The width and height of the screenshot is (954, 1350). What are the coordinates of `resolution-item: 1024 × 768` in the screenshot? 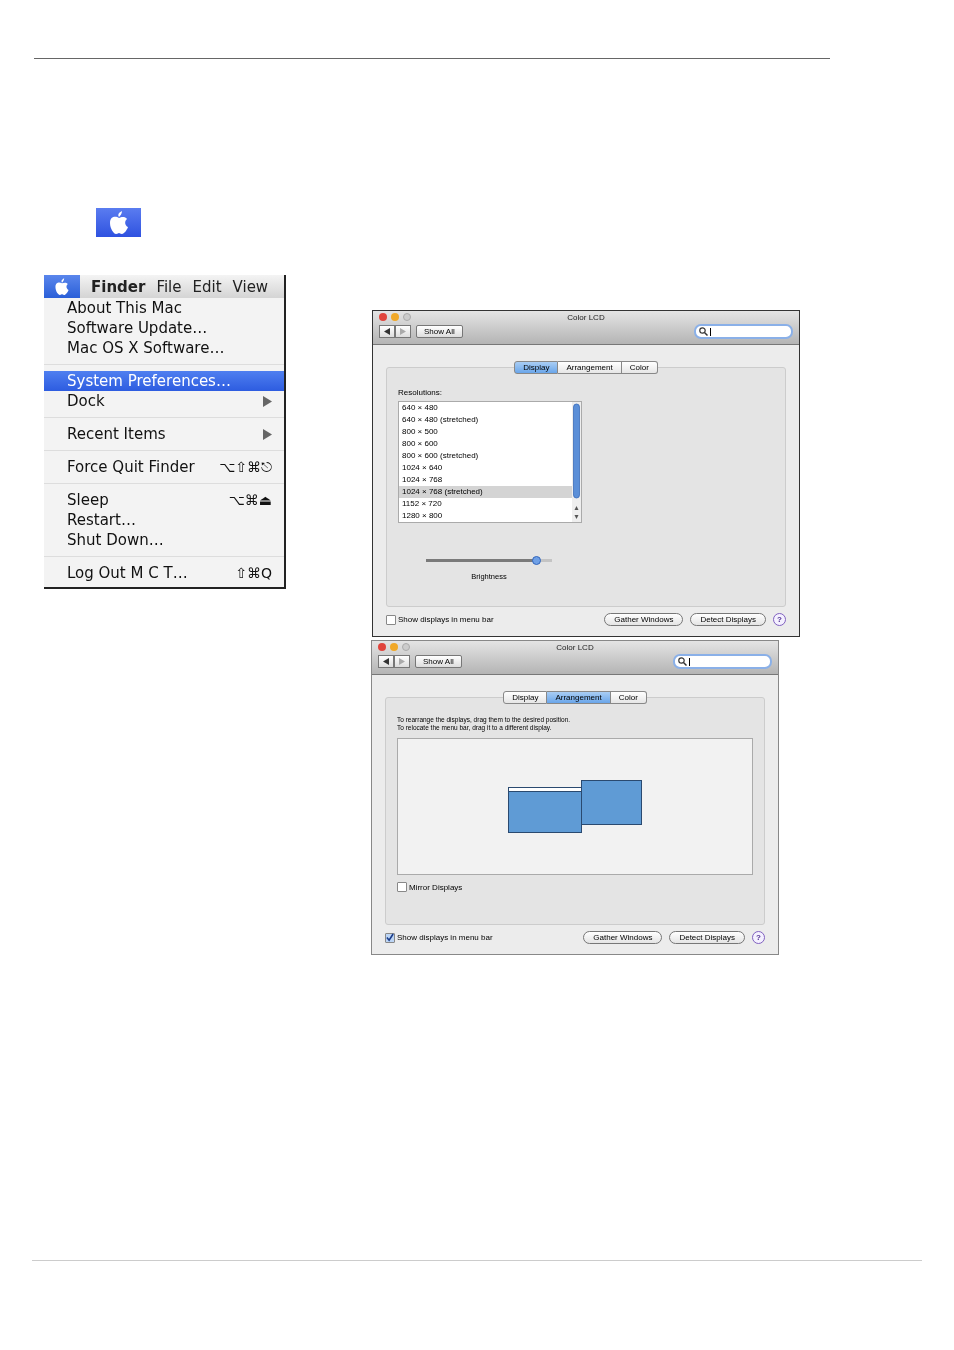 It's located at (485, 480).